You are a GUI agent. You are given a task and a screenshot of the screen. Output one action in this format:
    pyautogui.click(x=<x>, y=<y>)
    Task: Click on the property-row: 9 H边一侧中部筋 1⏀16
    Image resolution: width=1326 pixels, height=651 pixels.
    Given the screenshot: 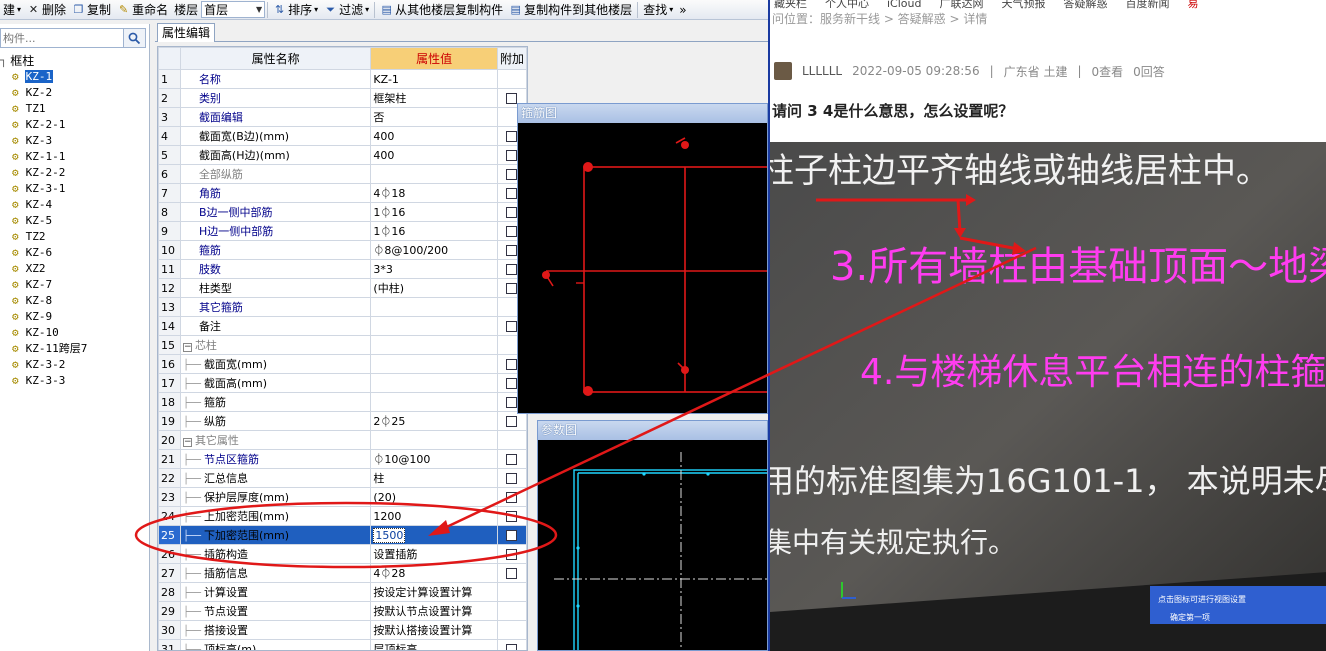 What is the action you would take?
    pyautogui.click(x=342, y=231)
    